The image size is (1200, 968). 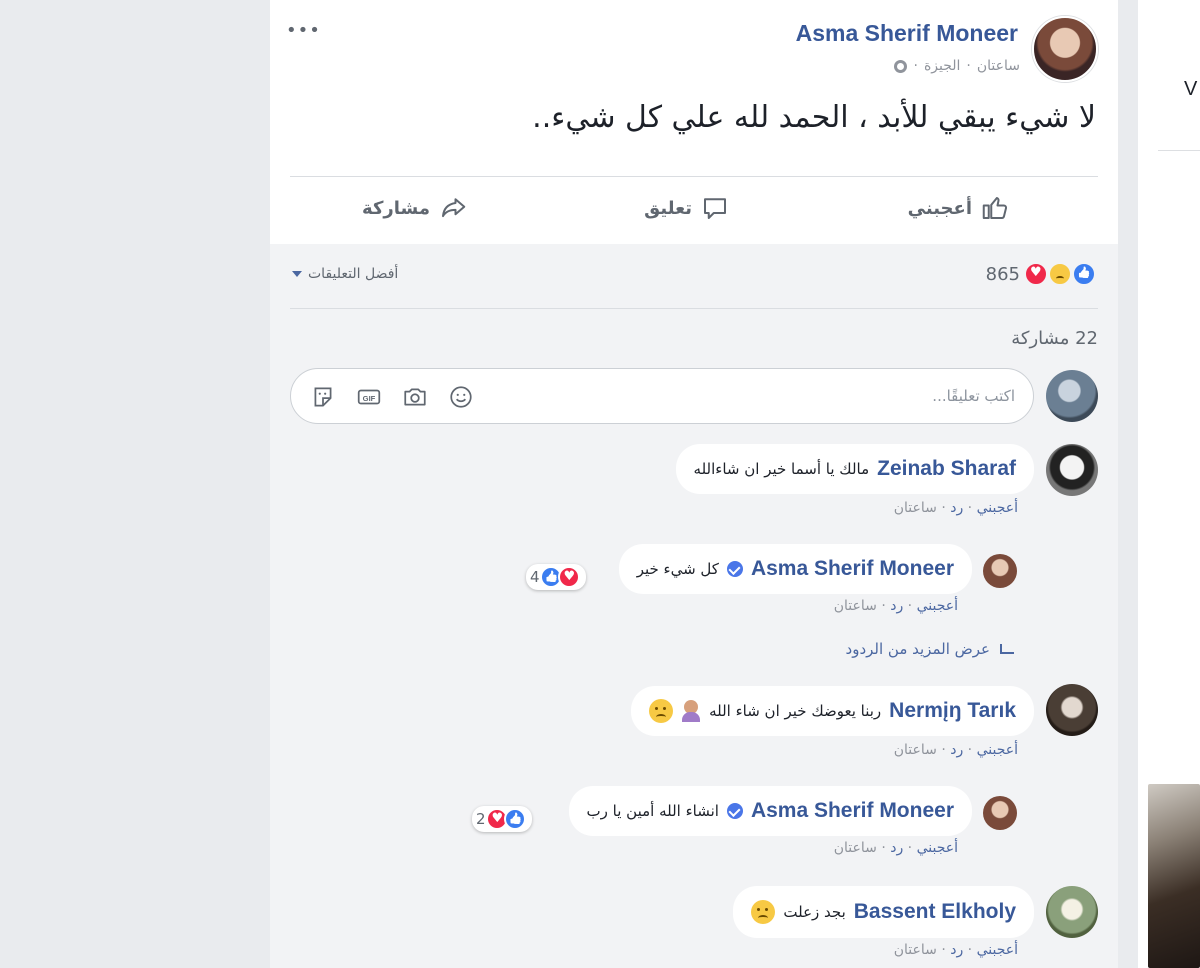 I want to click on post-author: Asma Sherif Moneer, so click(x=907, y=33).